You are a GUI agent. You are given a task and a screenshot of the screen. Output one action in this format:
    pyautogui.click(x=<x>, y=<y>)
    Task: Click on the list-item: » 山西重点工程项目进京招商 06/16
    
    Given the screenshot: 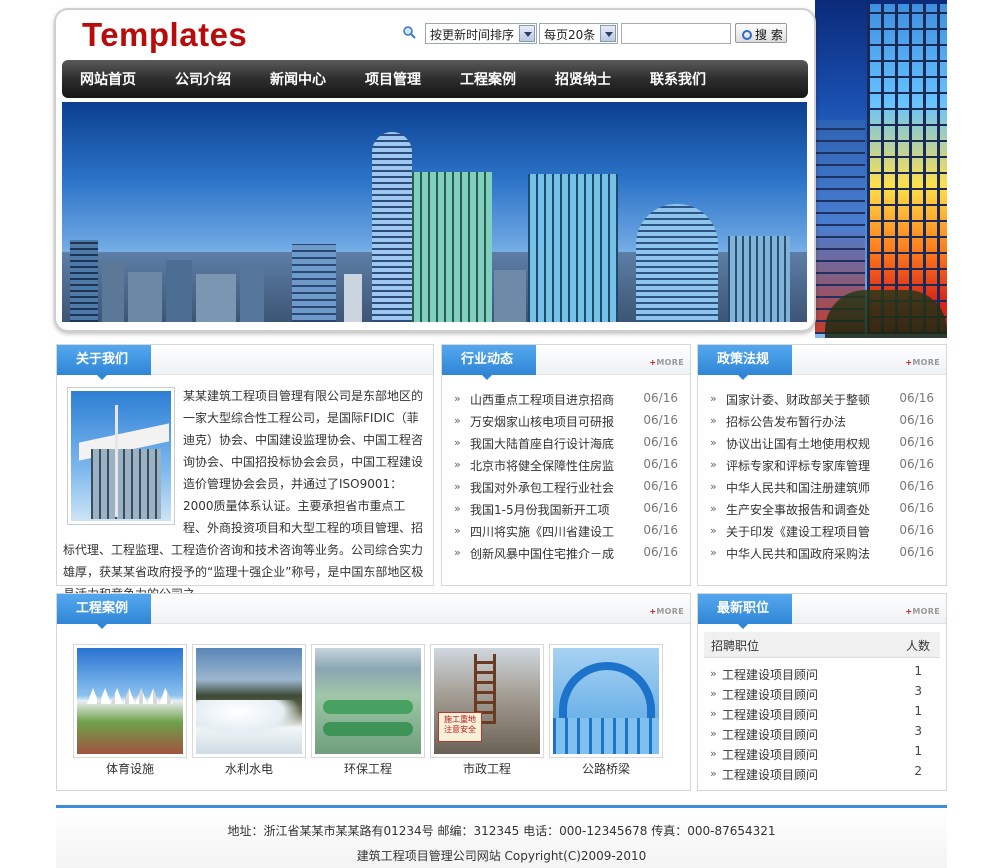 What is the action you would take?
    pyautogui.click(x=566, y=400)
    